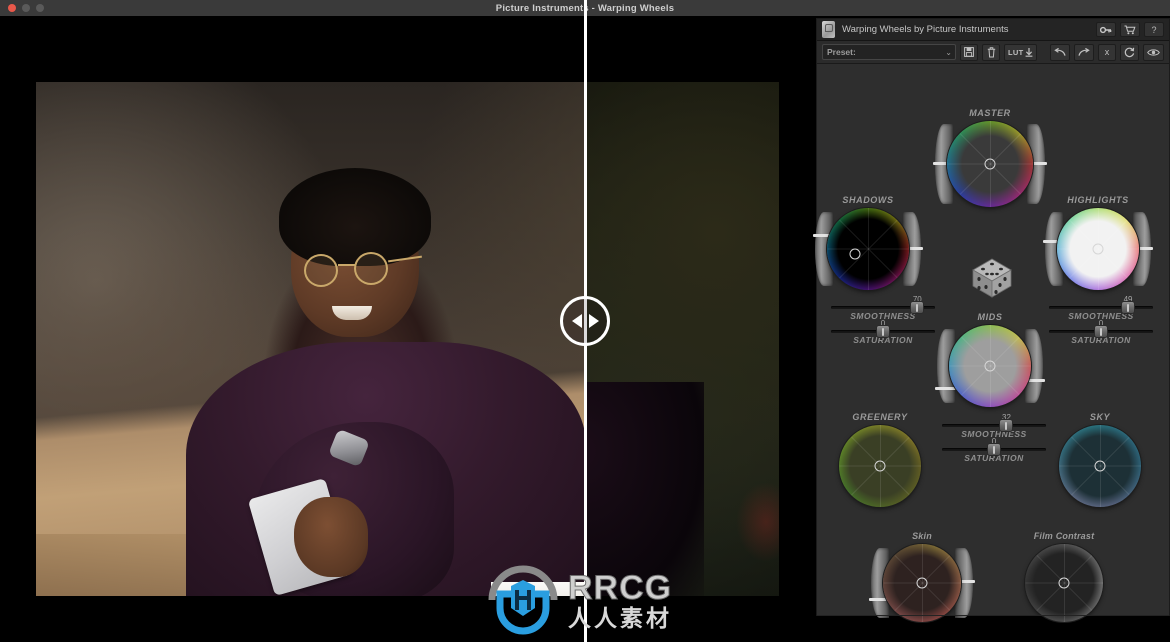 Image resolution: width=1170 pixels, height=642 pixels. I want to click on panel-header: Warping Wheels by Picture Instruments ?, so click(993, 30).